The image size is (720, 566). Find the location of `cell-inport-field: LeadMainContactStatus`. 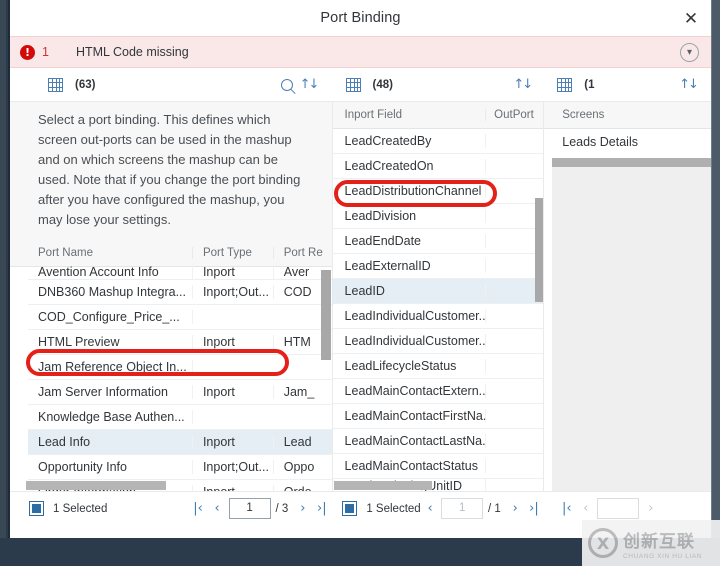

cell-inport-field: LeadMainContactStatus is located at coordinates (410, 466).